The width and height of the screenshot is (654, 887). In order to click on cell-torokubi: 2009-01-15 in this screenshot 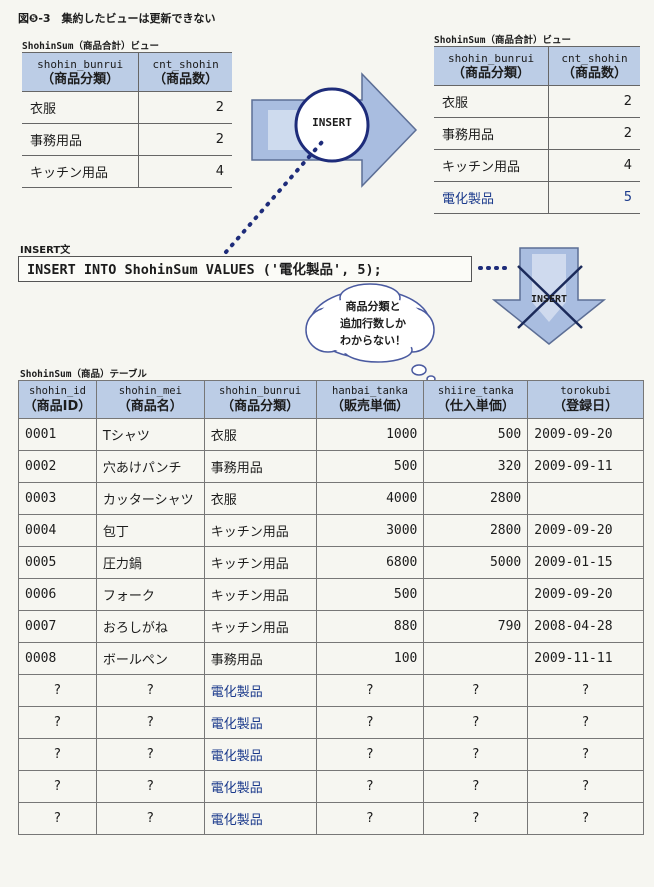, I will do `click(585, 562)`.